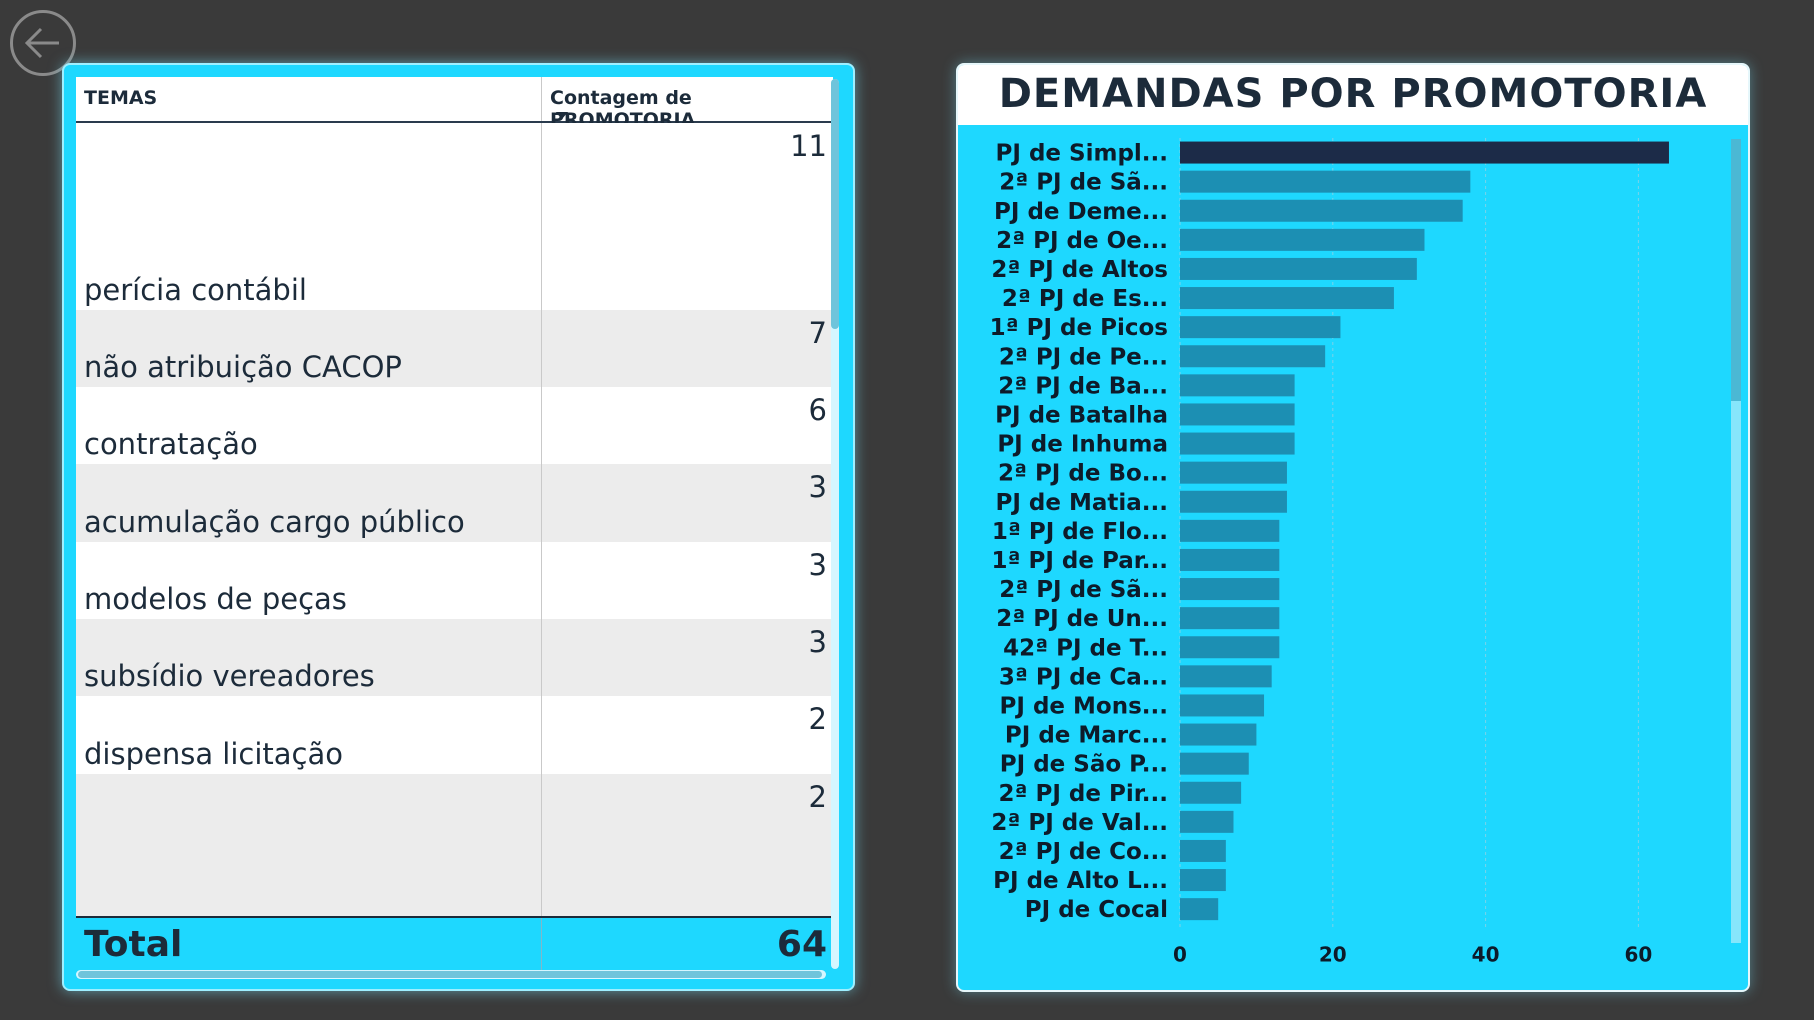 This screenshot has width=1814, height=1020. Describe the element at coordinates (562, 115) in the screenshot. I see `sort-descending-icon` at that location.